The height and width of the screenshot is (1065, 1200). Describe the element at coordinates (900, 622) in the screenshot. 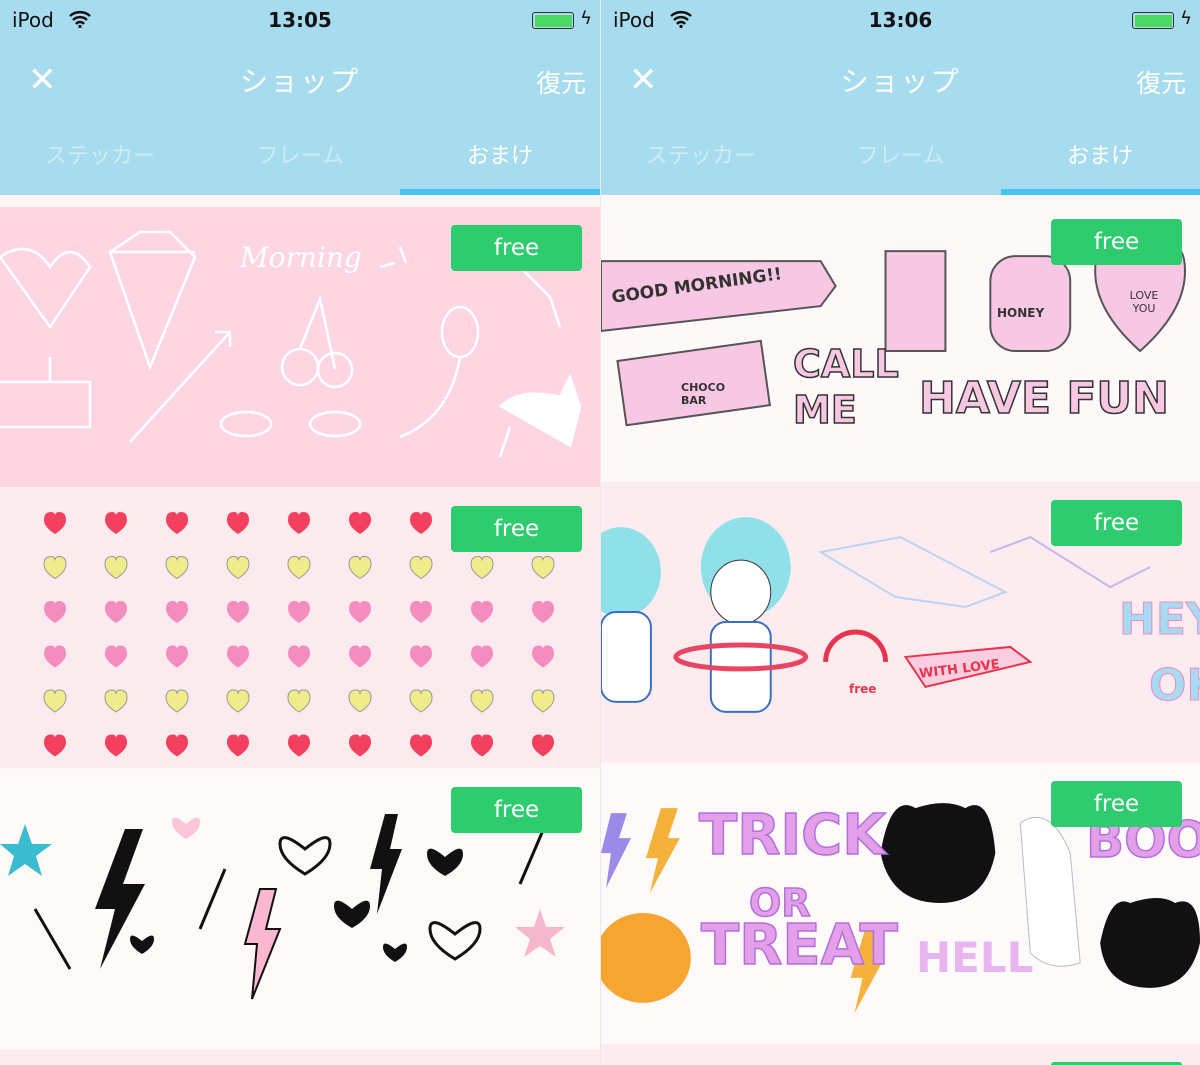

I see `banner-girls: free WITH LOVE HEY OK free` at that location.